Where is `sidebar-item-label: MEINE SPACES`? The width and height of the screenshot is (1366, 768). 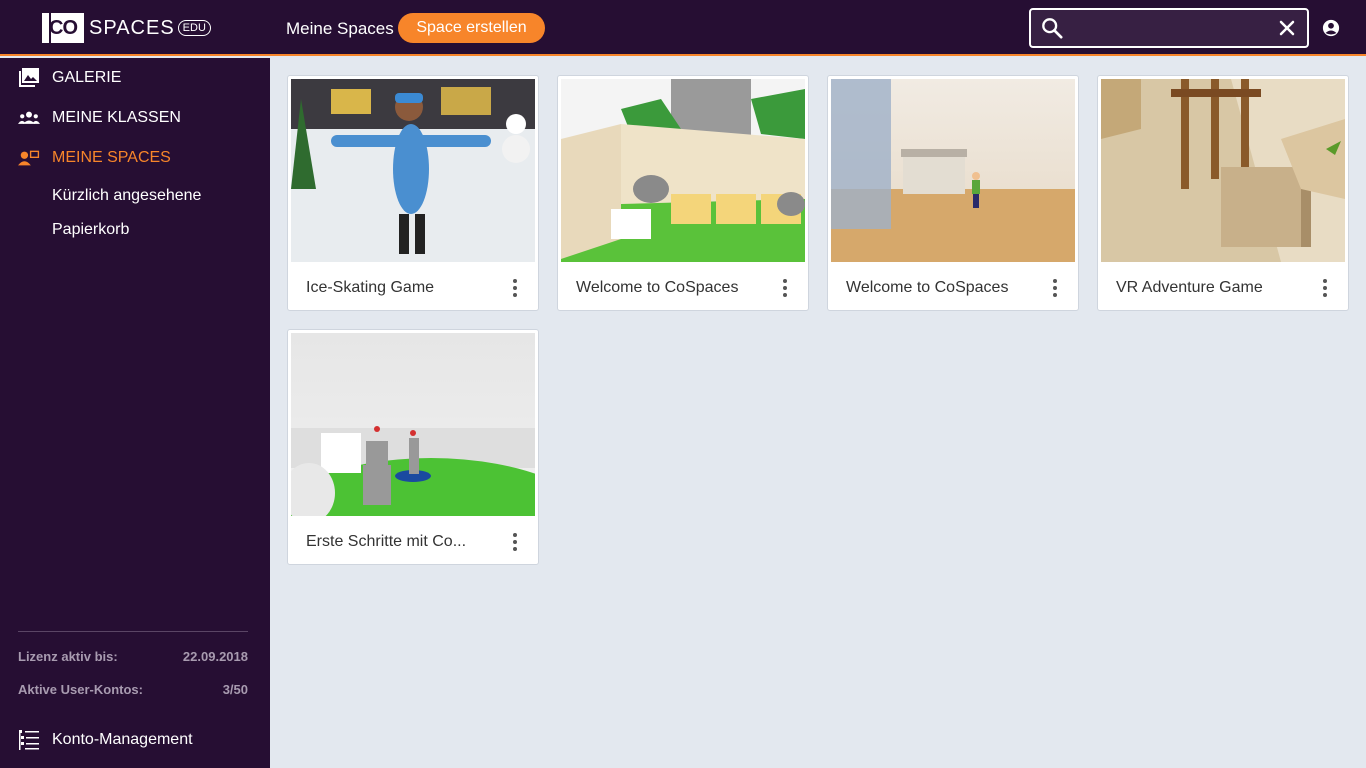 sidebar-item-label: MEINE SPACES is located at coordinates (111, 157).